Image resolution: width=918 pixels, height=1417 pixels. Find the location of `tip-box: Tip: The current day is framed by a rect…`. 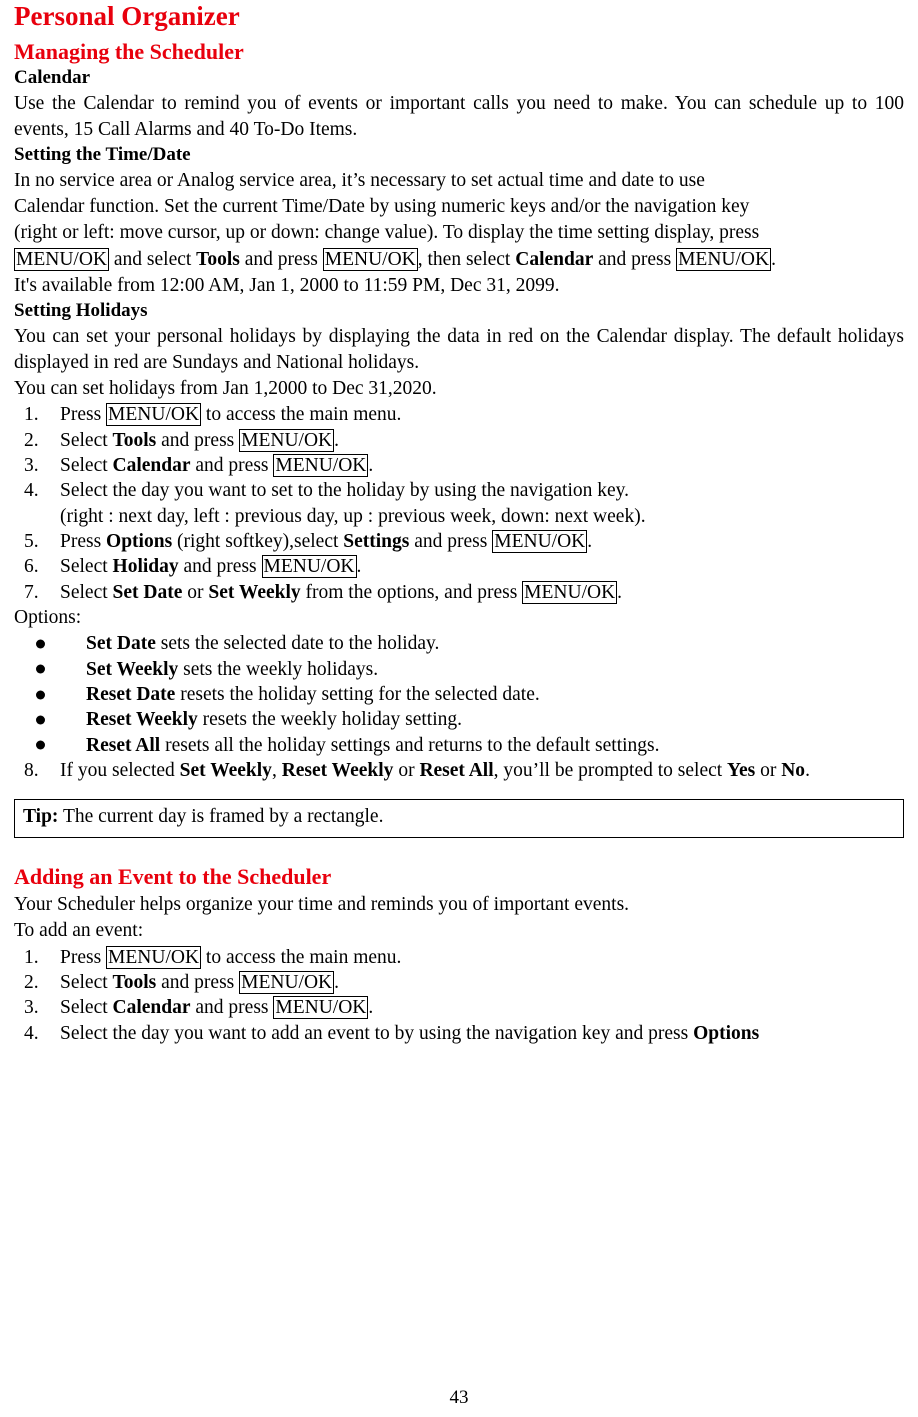

tip-box: Tip: The current day is framed by a rect… is located at coordinates (459, 818).